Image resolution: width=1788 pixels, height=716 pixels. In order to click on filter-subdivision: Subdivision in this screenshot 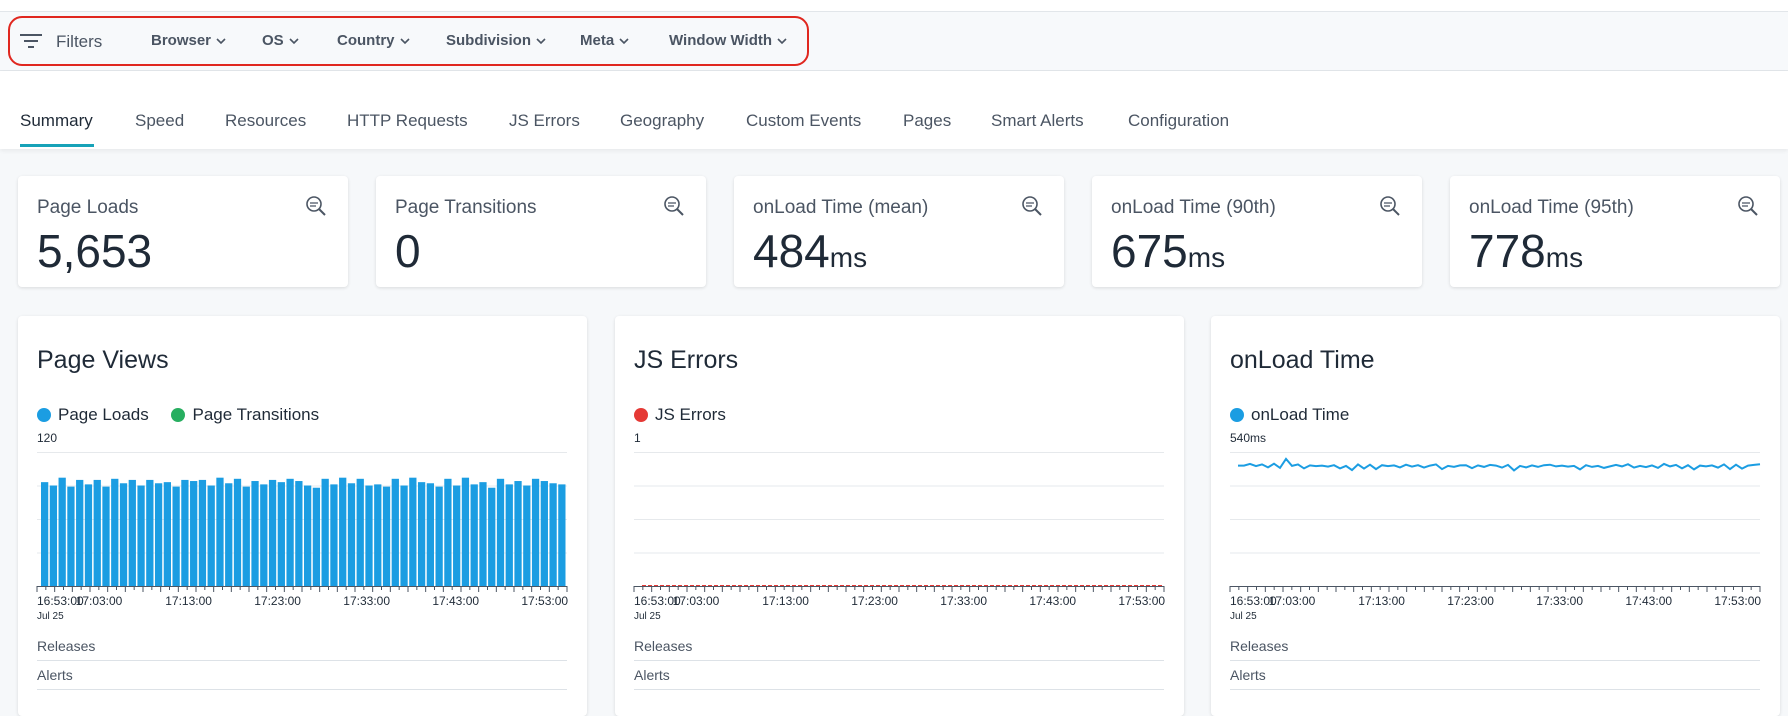, I will do `click(496, 40)`.